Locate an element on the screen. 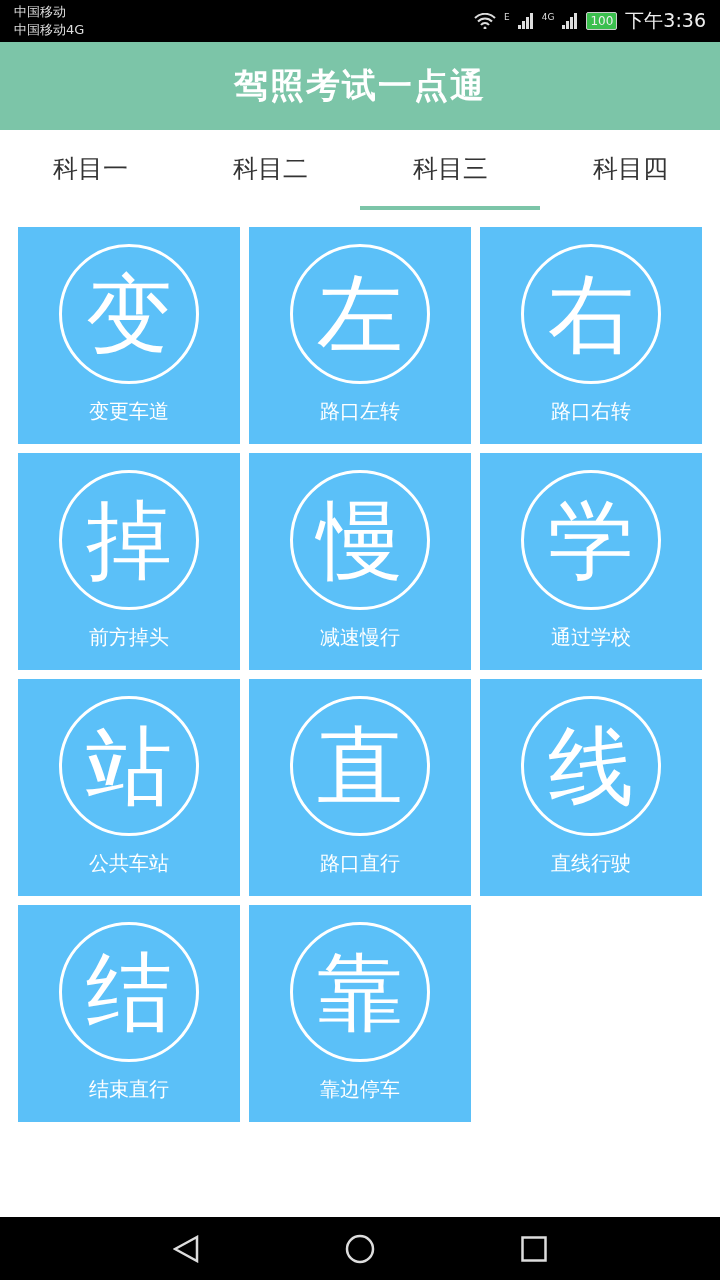 The width and height of the screenshot is (720, 1280). tile-label: 路口直行 is located at coordinates (360, 863).